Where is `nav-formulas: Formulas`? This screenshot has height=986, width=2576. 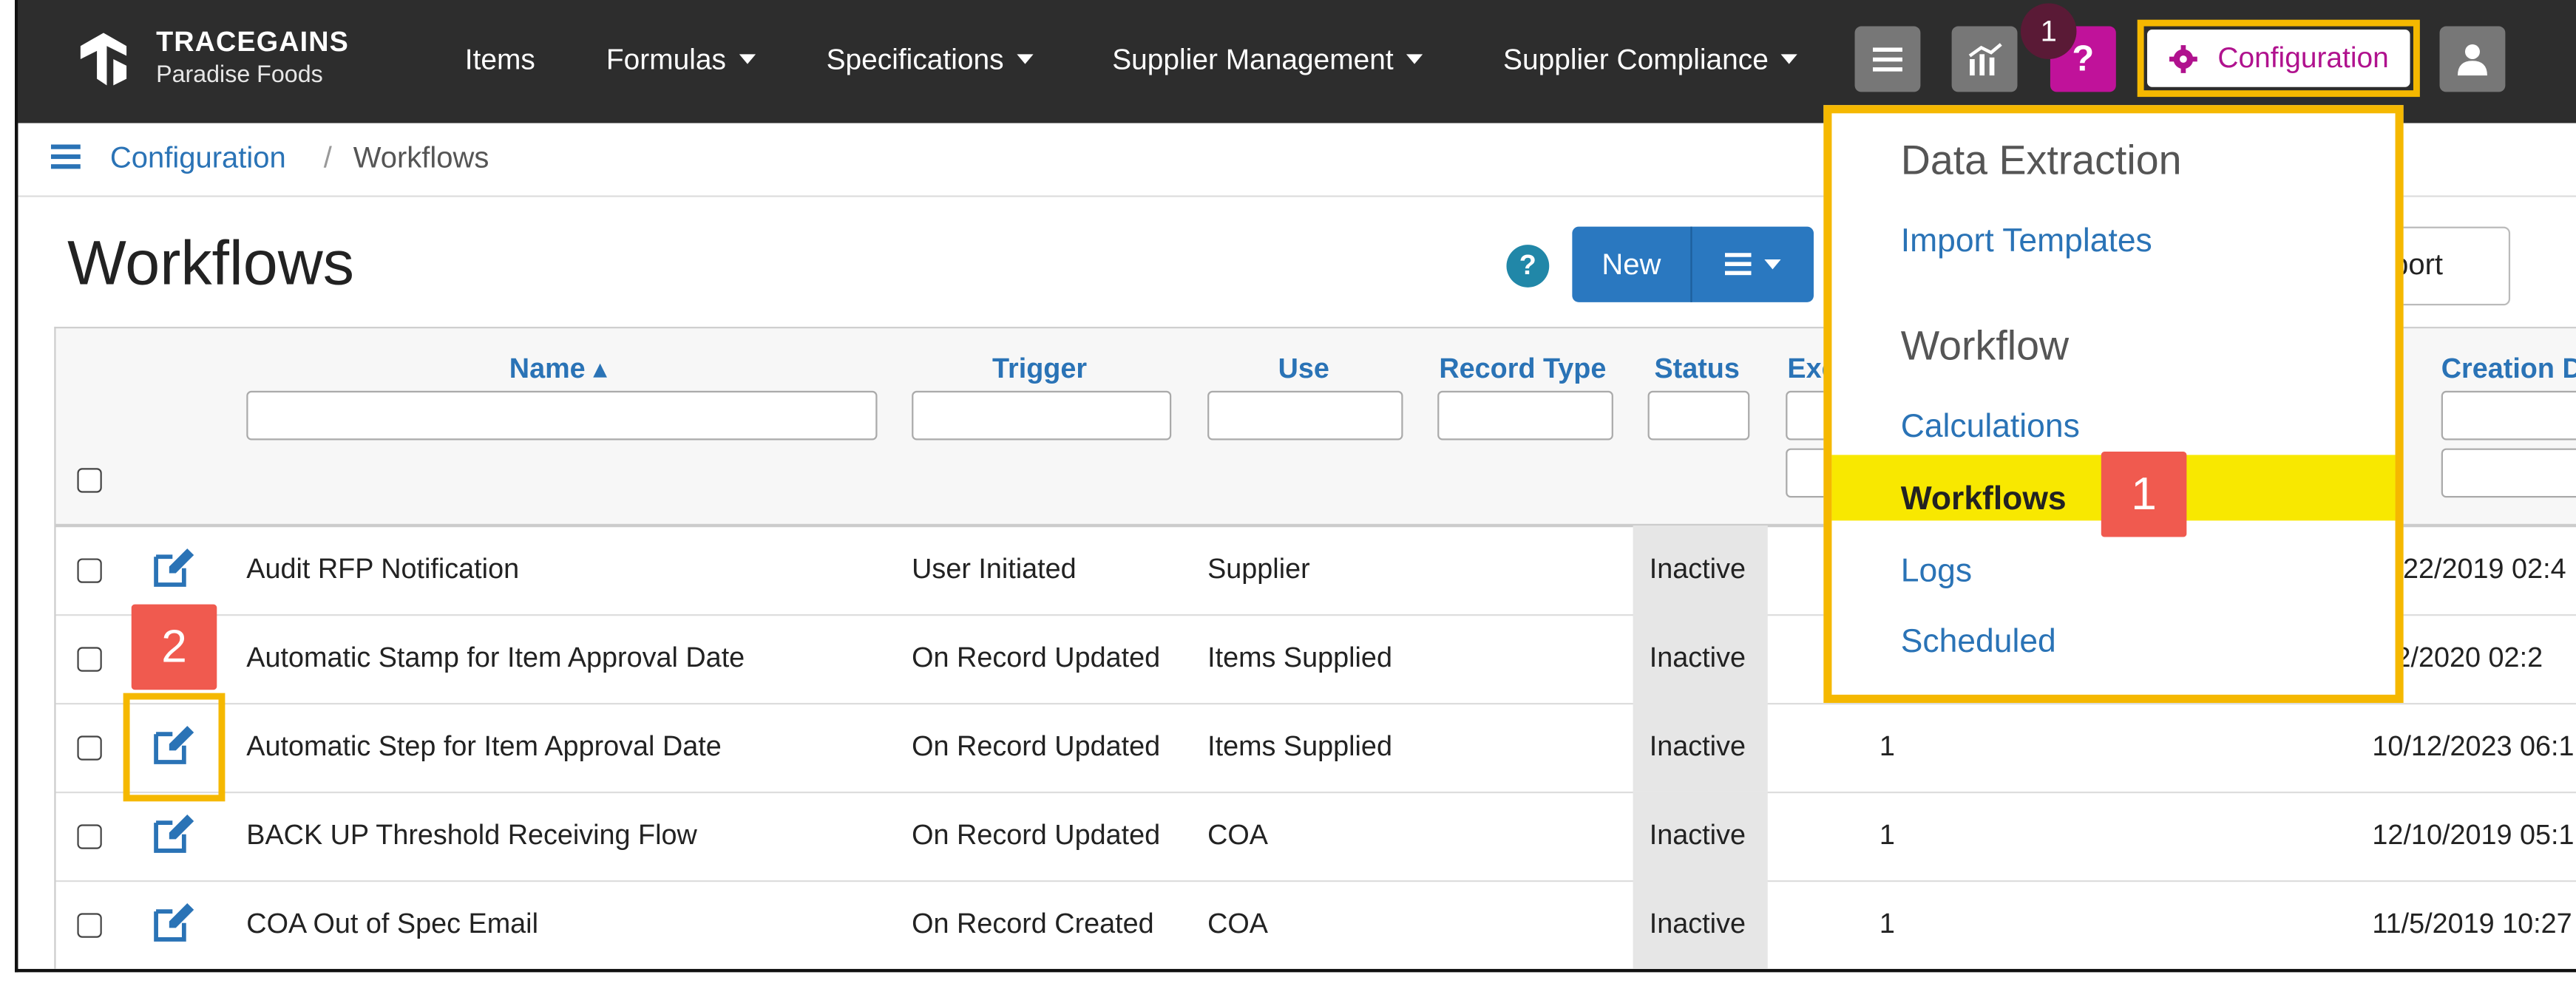
nav-formulas: Formulas is located at coordinates (681, 60).